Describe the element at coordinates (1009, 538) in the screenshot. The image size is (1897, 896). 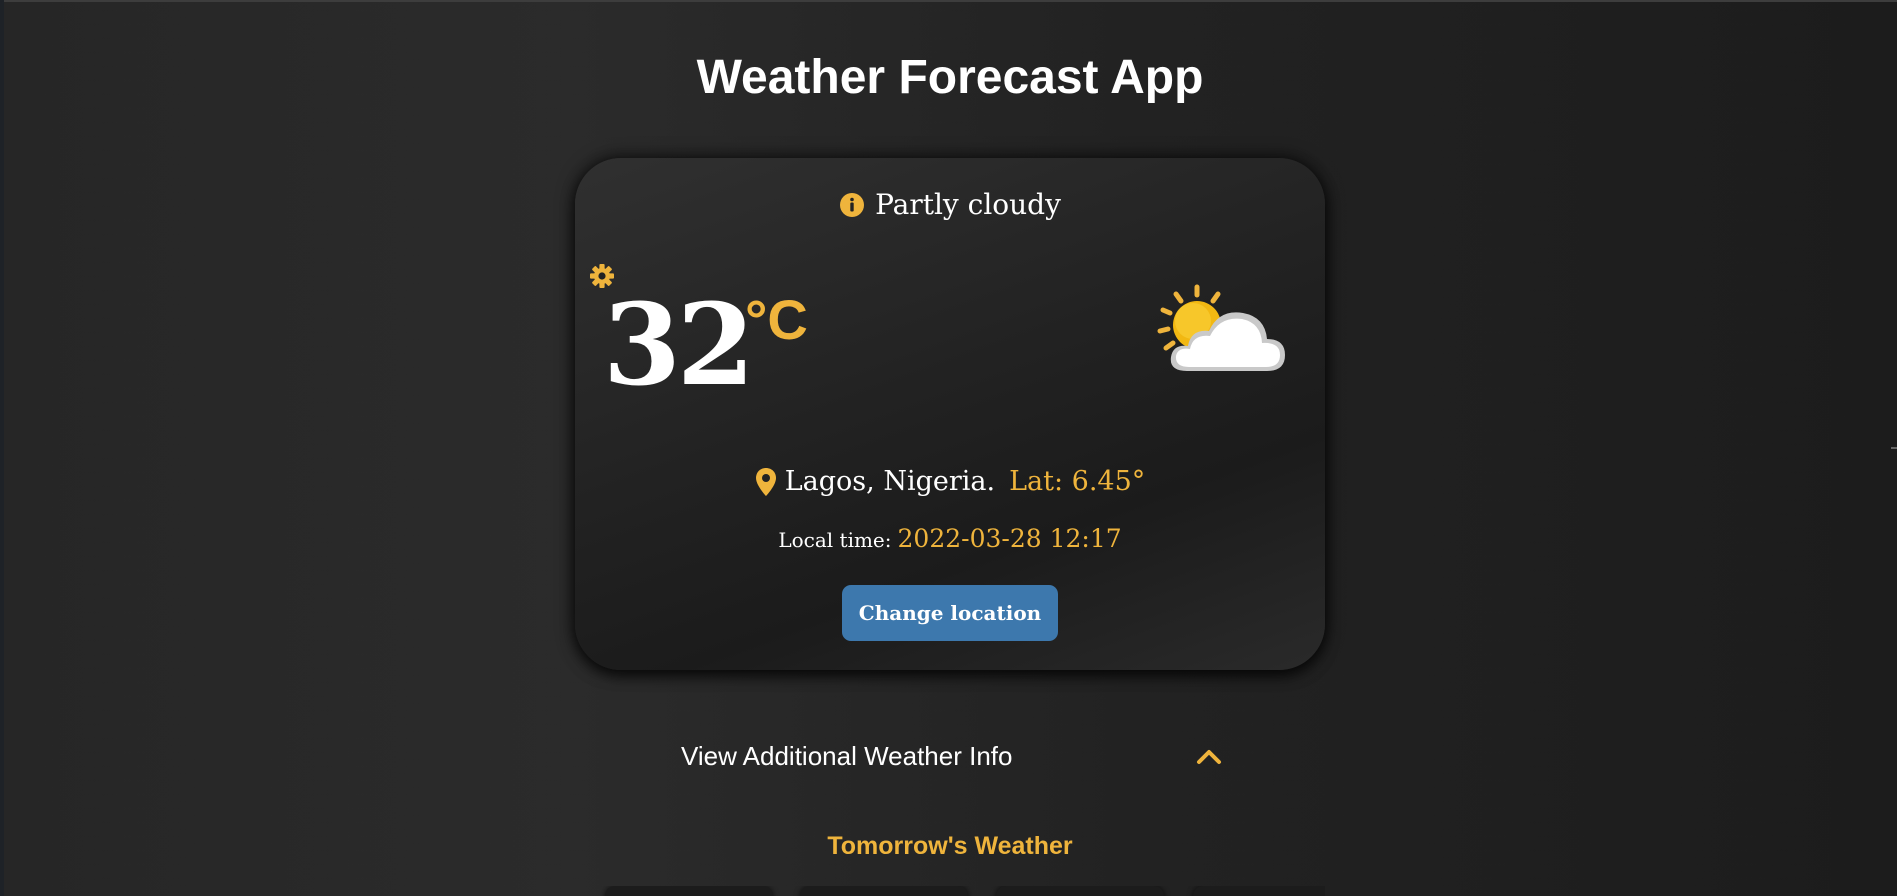
I see `local-time-value: 2022-03-28 12:17` at that location.